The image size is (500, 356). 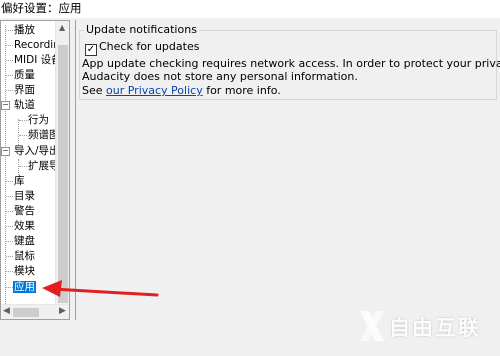 I want to click on watermark-x-icon, so click(x=372, y=326).